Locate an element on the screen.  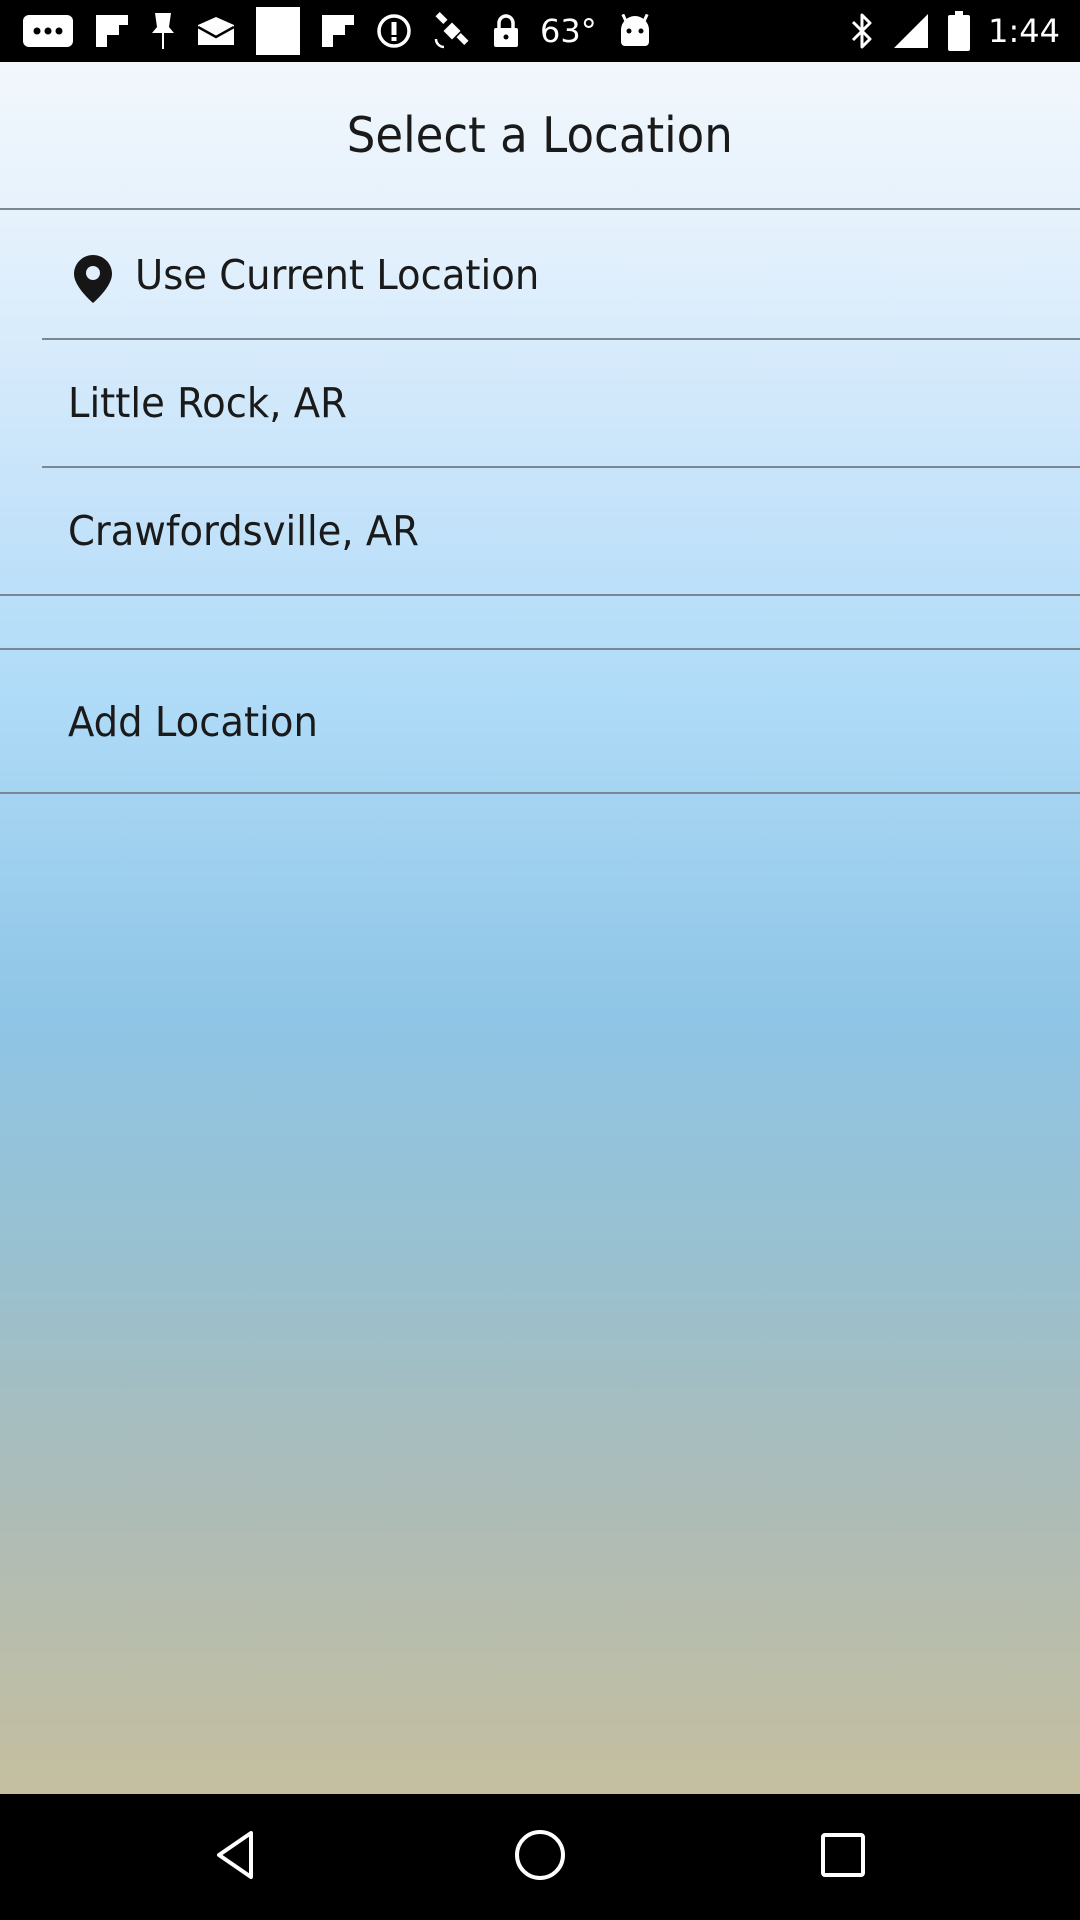
add-location-button: Add Location is located at coordinates (540, 722).